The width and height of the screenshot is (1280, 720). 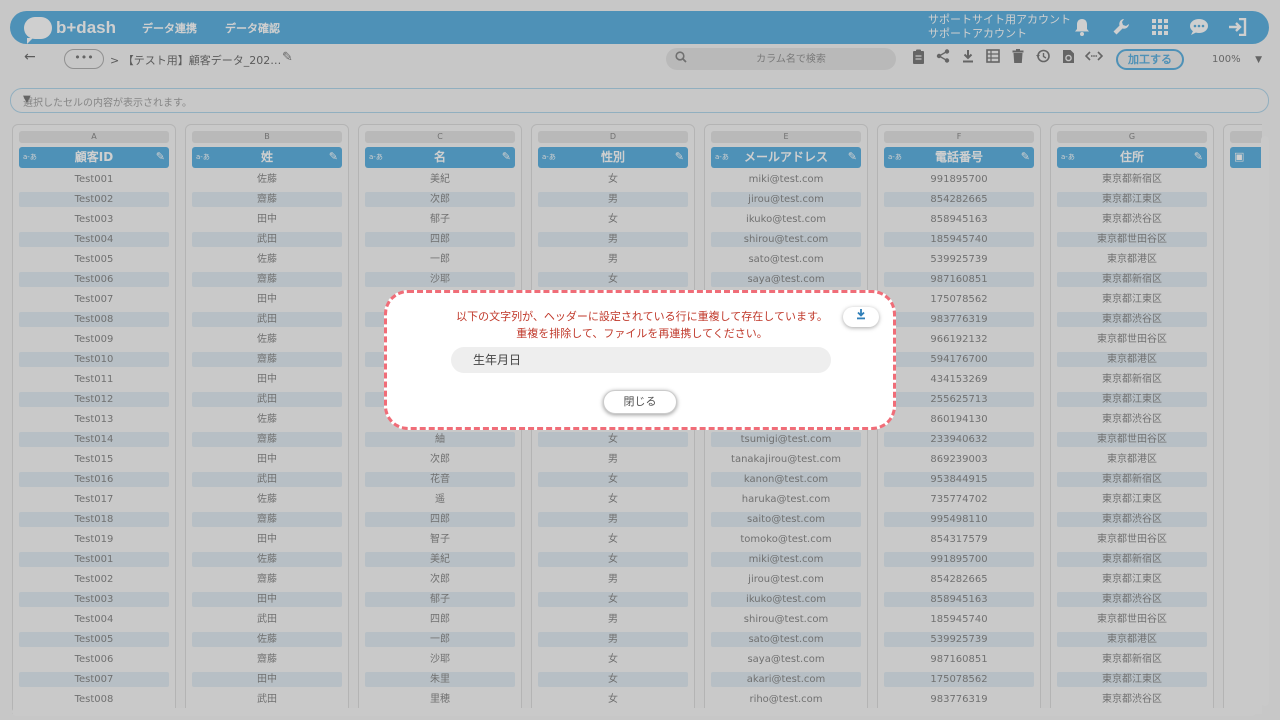 I want to click on horizontal-scrollbar, so click(x=634, y=712).